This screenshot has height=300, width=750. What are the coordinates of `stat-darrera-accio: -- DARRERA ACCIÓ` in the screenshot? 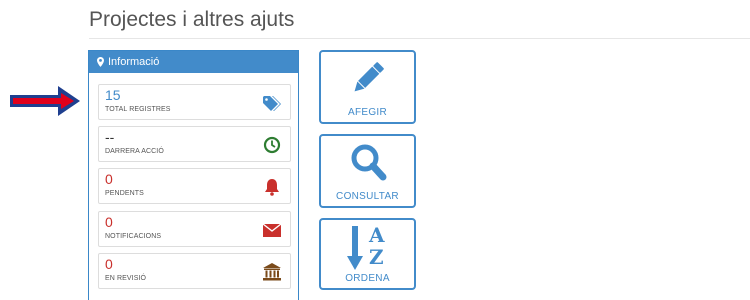 It's located at (194, 144).